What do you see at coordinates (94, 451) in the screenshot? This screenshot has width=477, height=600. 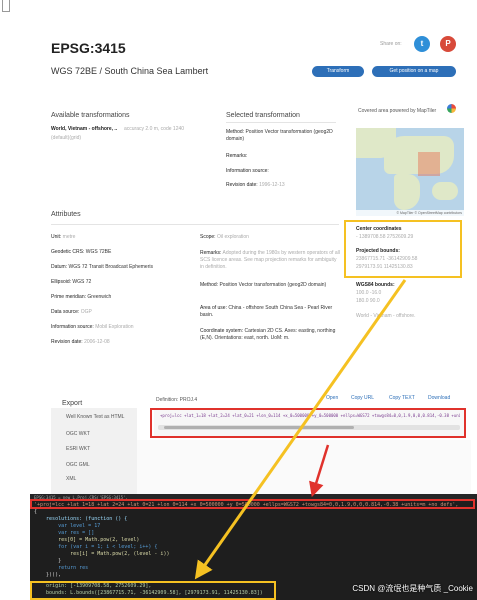 I see `export-format-sidebar` at bounding box center [94, 451].